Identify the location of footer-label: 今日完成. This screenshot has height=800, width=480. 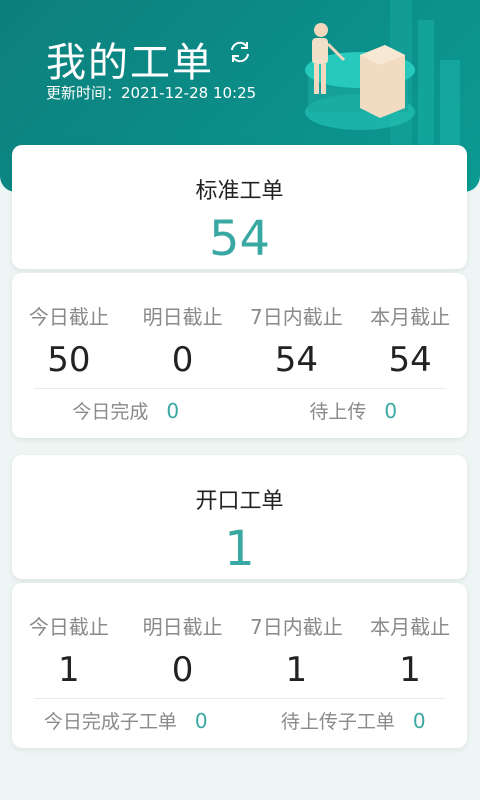
(110, 412).